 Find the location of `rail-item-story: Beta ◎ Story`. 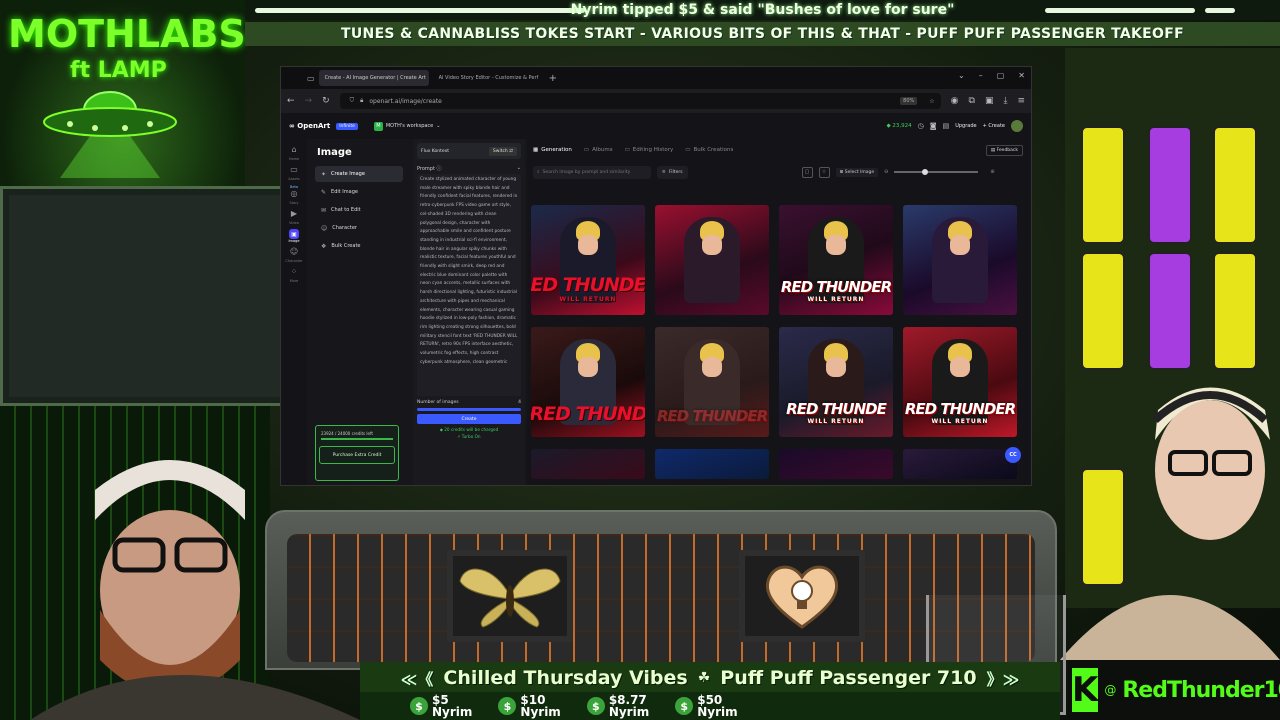

rail-item-story: Beta ◎ Story is located at coordinates (293, 195).